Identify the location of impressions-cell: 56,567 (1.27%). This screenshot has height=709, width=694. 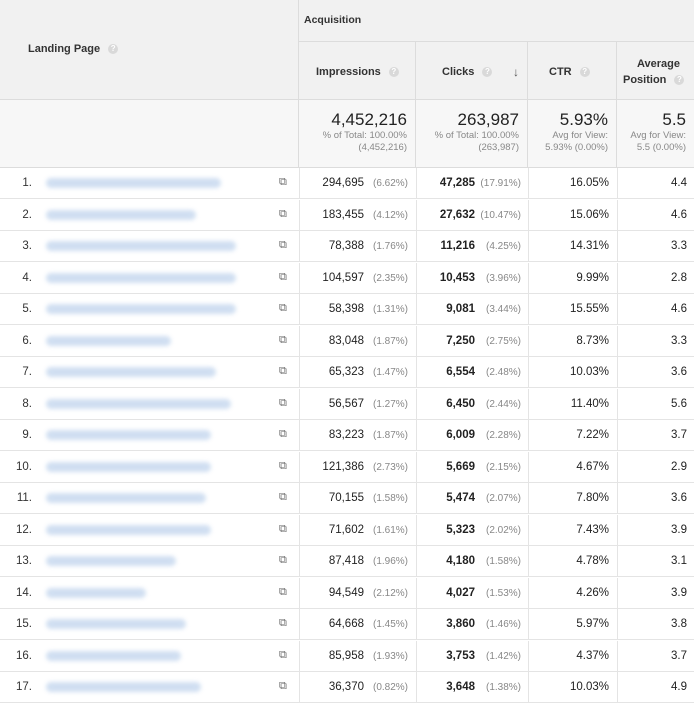
(357, 404).